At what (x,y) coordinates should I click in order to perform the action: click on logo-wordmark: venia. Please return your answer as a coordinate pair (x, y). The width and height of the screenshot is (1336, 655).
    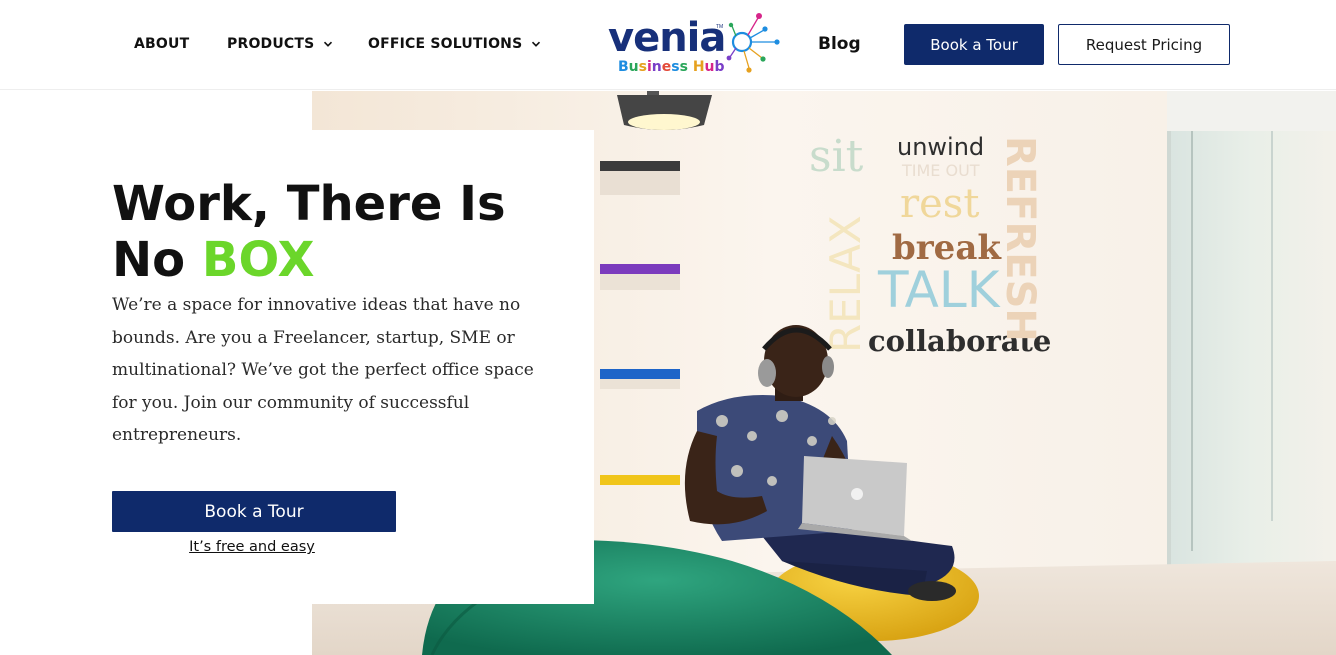
    Looking at the image, I should click on (667, 38).